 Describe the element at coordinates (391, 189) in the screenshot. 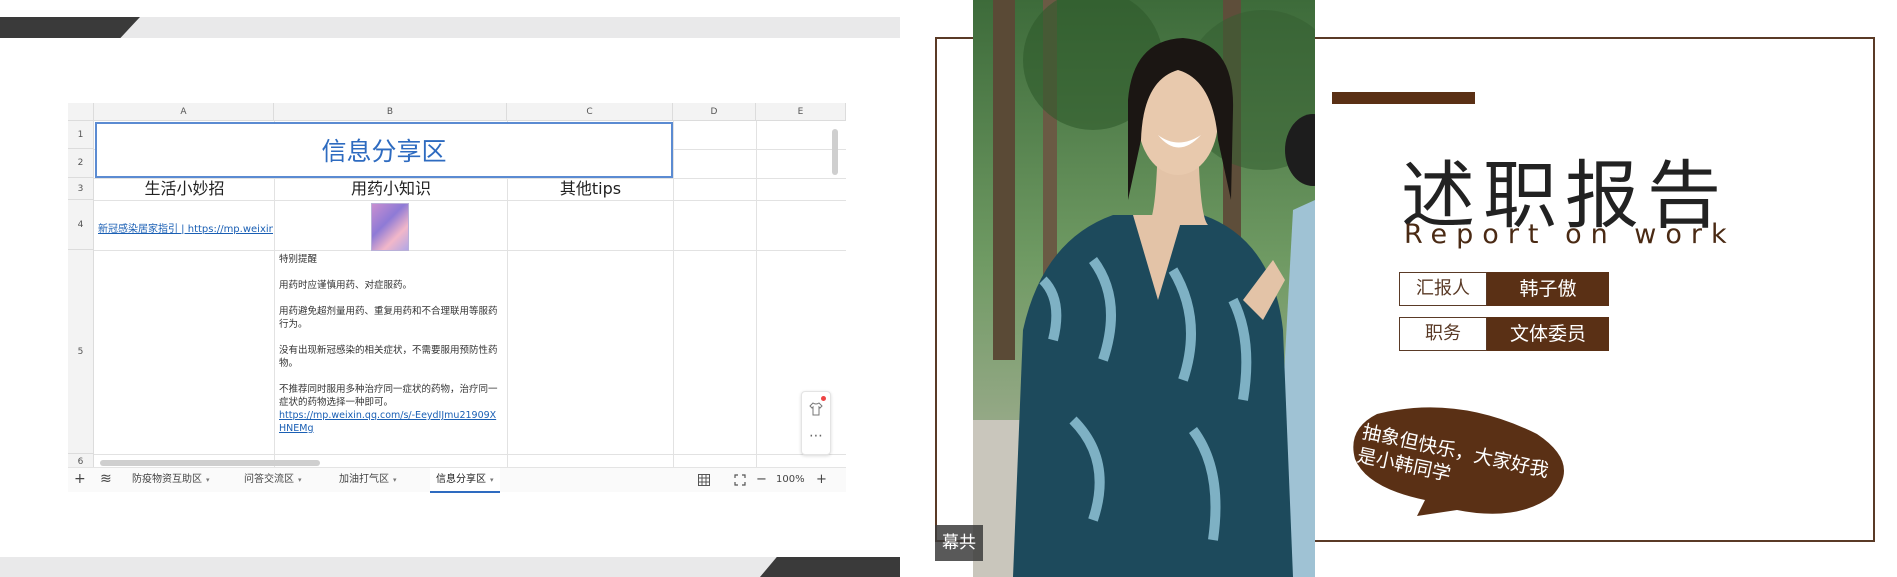

I see `cell-b3: 用药小知识` at that location.